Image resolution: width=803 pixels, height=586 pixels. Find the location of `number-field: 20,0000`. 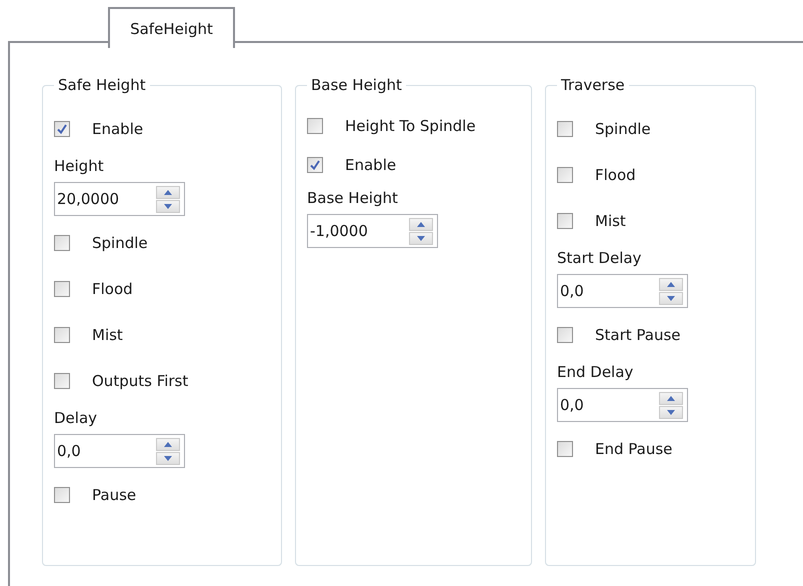

number-field: 20,0000 is located at coordinates (119, 199).